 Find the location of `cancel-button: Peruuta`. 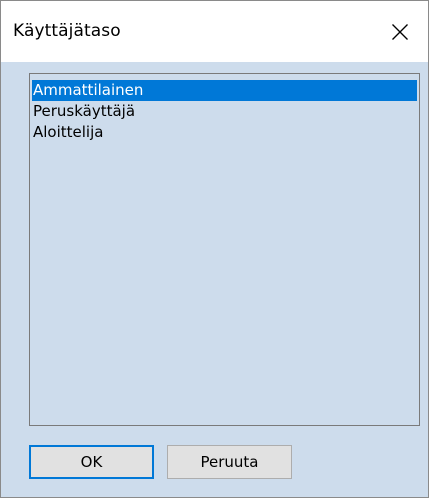

cancel-button: Peruuta is located at coordinates (229, 462).